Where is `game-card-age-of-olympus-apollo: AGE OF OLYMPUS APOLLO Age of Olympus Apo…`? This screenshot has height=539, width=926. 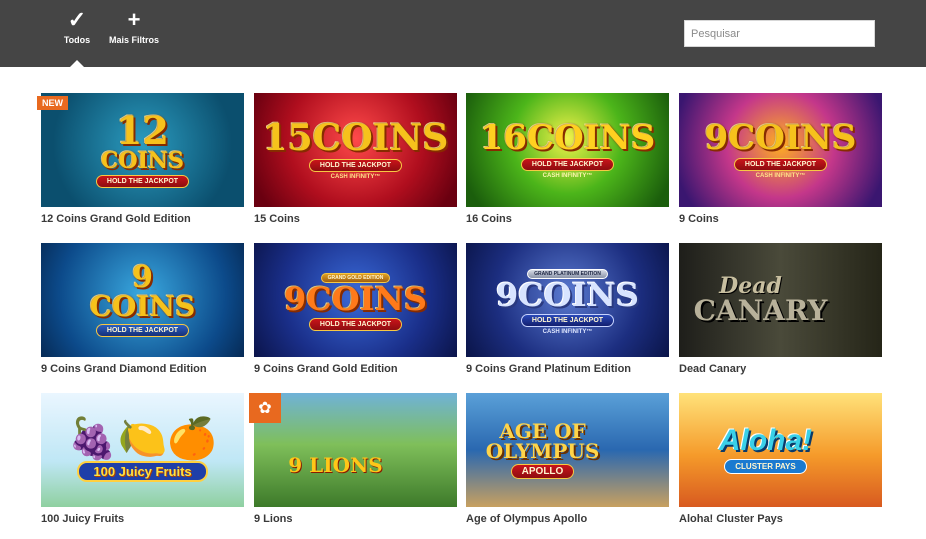 game-card-age-of-olympus-apollo: AGE OF OLYMPUS APOLLO Age of Olympus Apo… is located at coordinates (567, 459).